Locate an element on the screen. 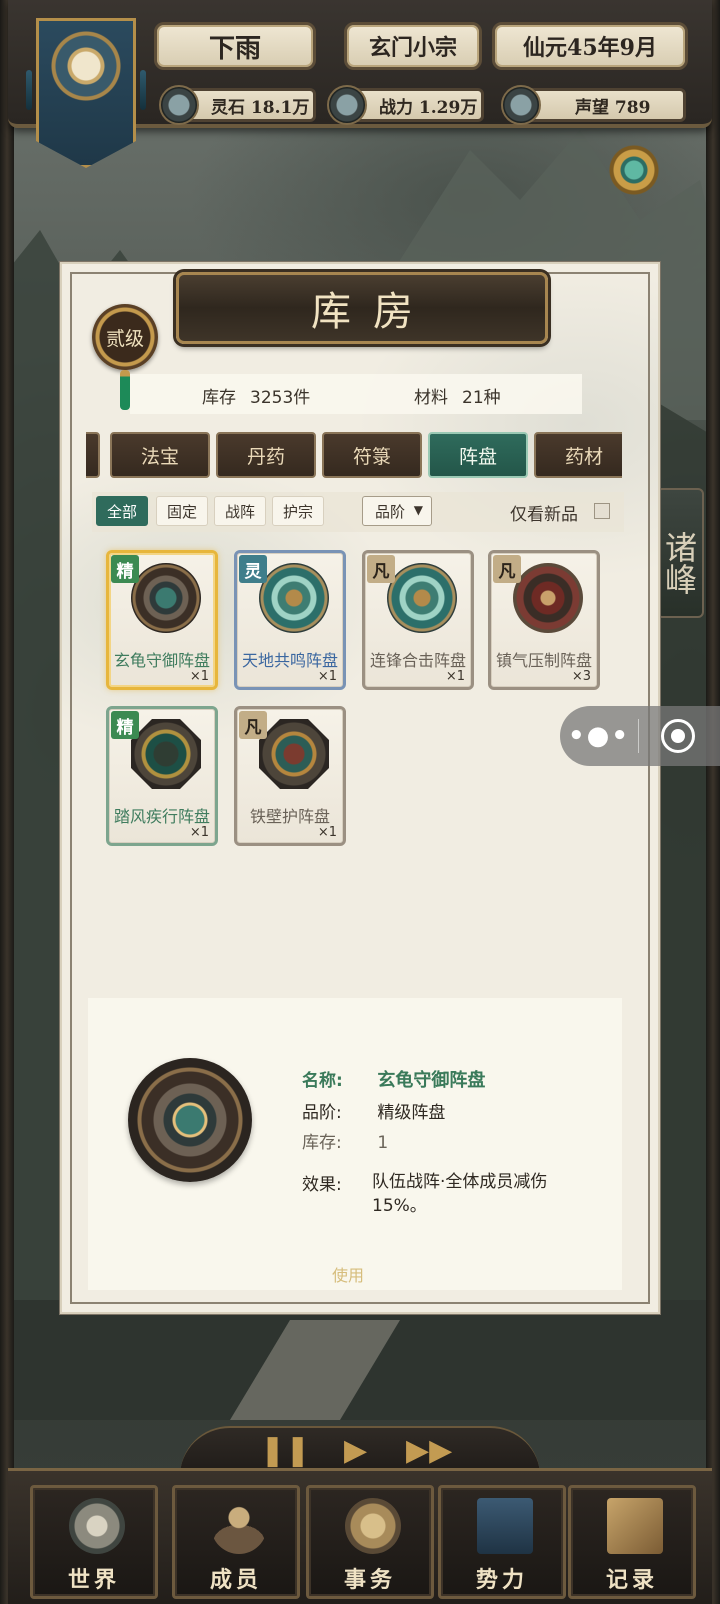 Image resolution: width=720 pixels, height=1604 pixels. formation-disc-large-icon is located at coordinates (190, 1120).